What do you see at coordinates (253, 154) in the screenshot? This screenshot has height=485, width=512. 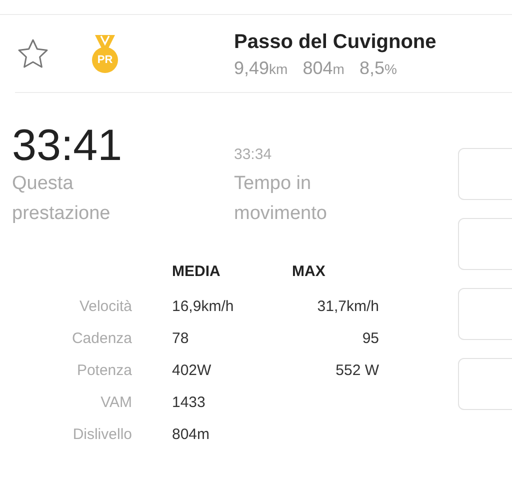 I see `time-value: 33:34` at bounding box center [253, 154].